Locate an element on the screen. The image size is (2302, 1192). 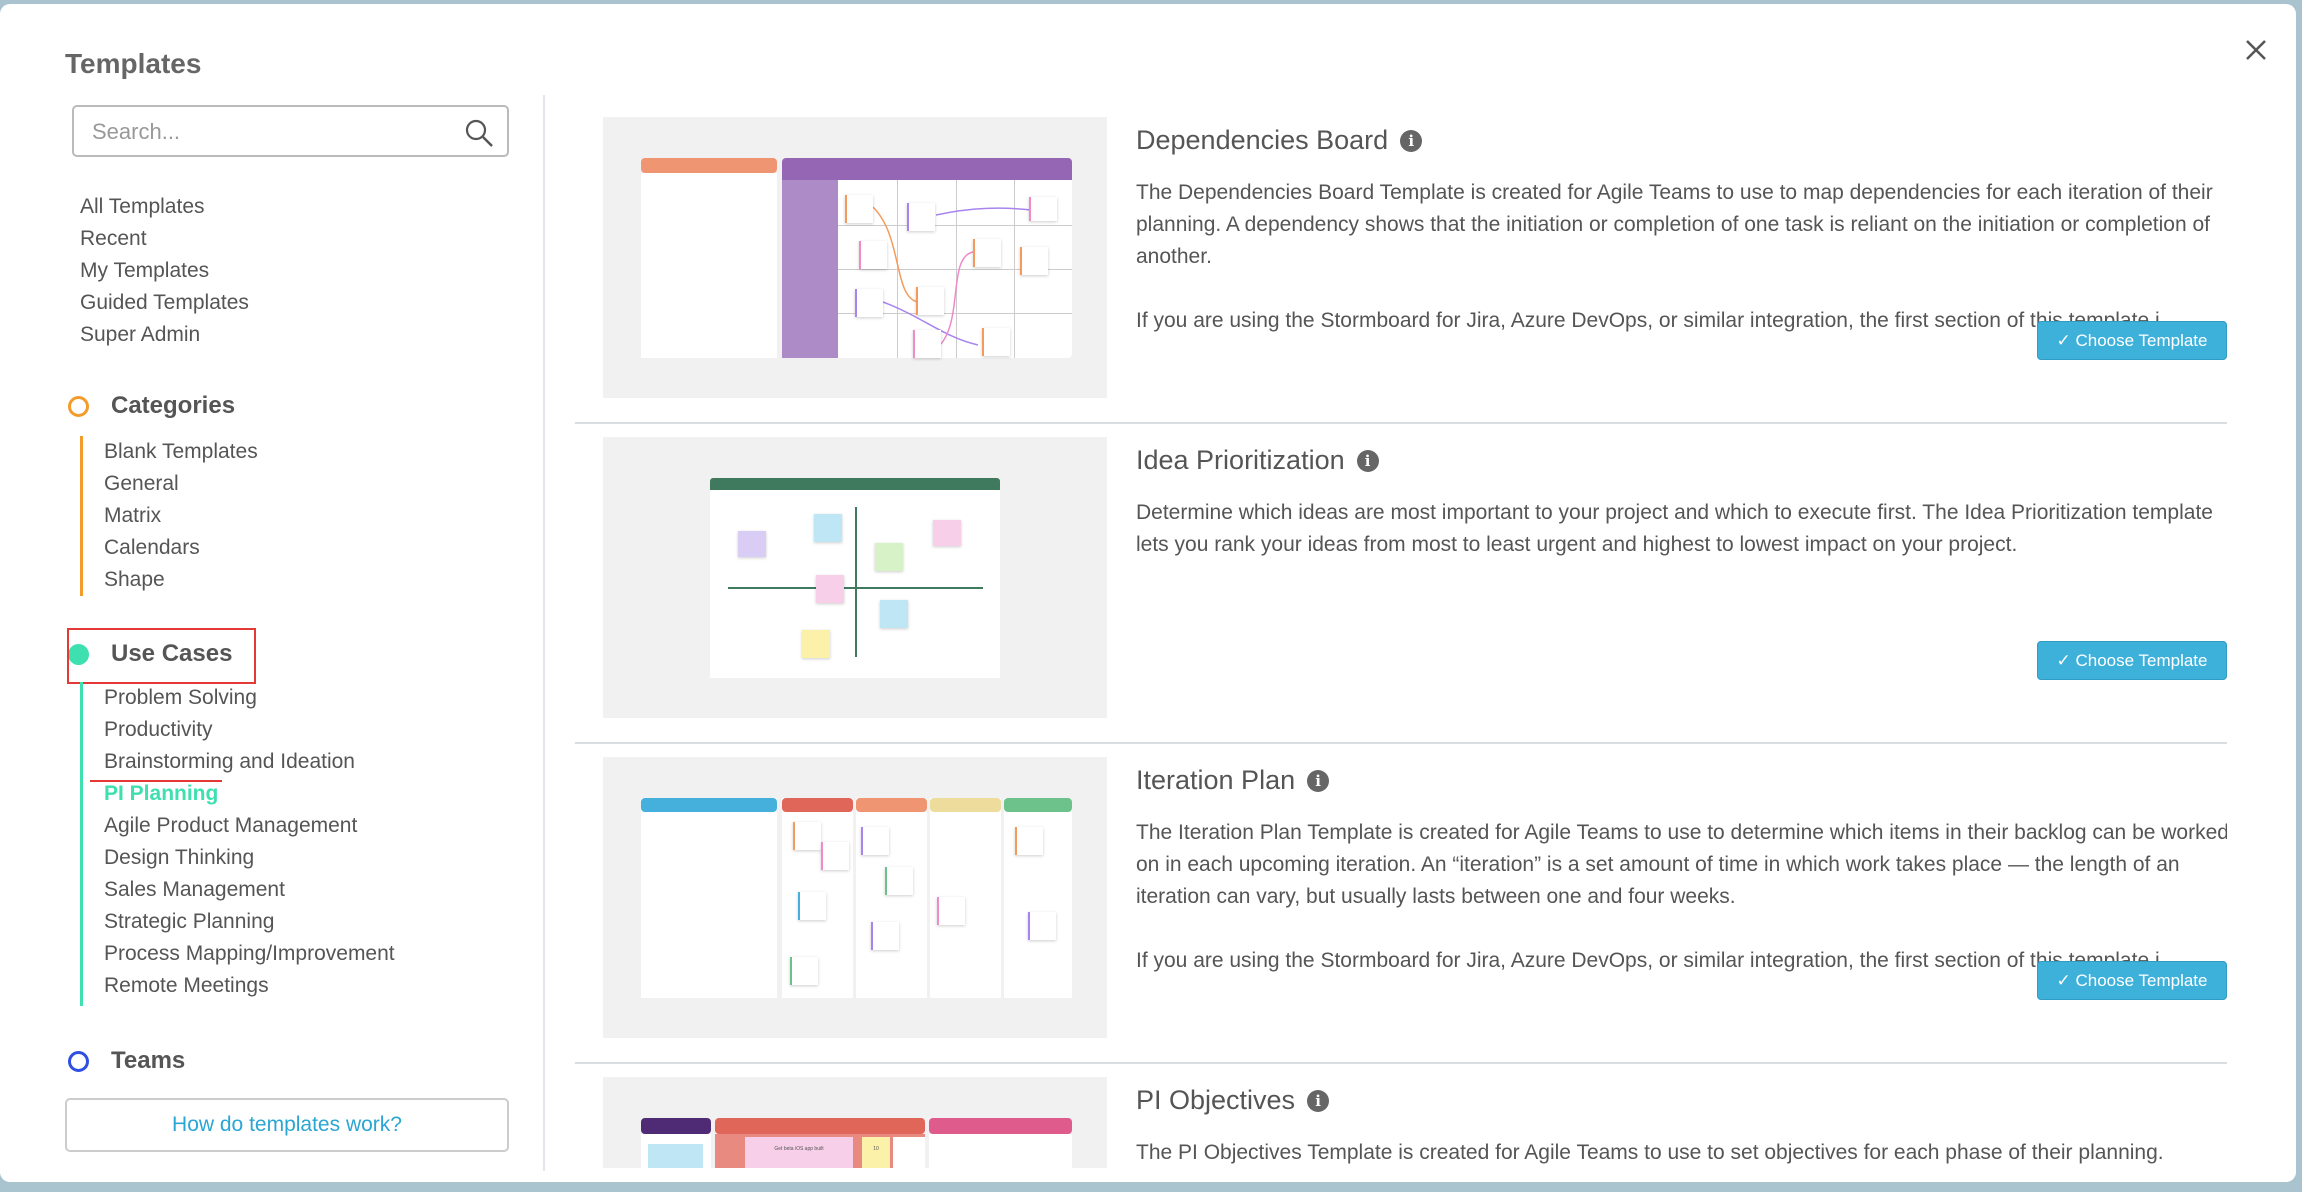
template-title: Dependencies Board i is located at coordinates (1279, 140).